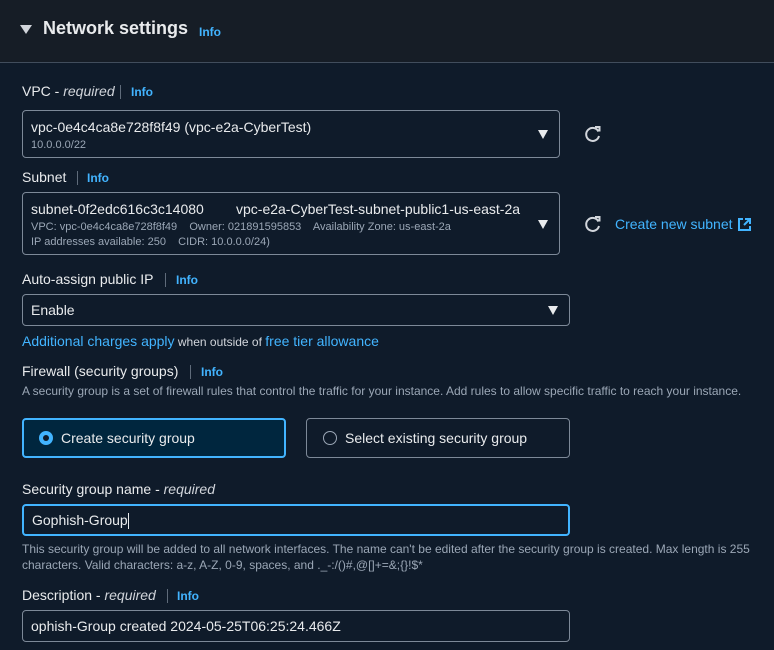  I want to click on select-existing-security-group-label: Select existing security group, so click(436, 438).